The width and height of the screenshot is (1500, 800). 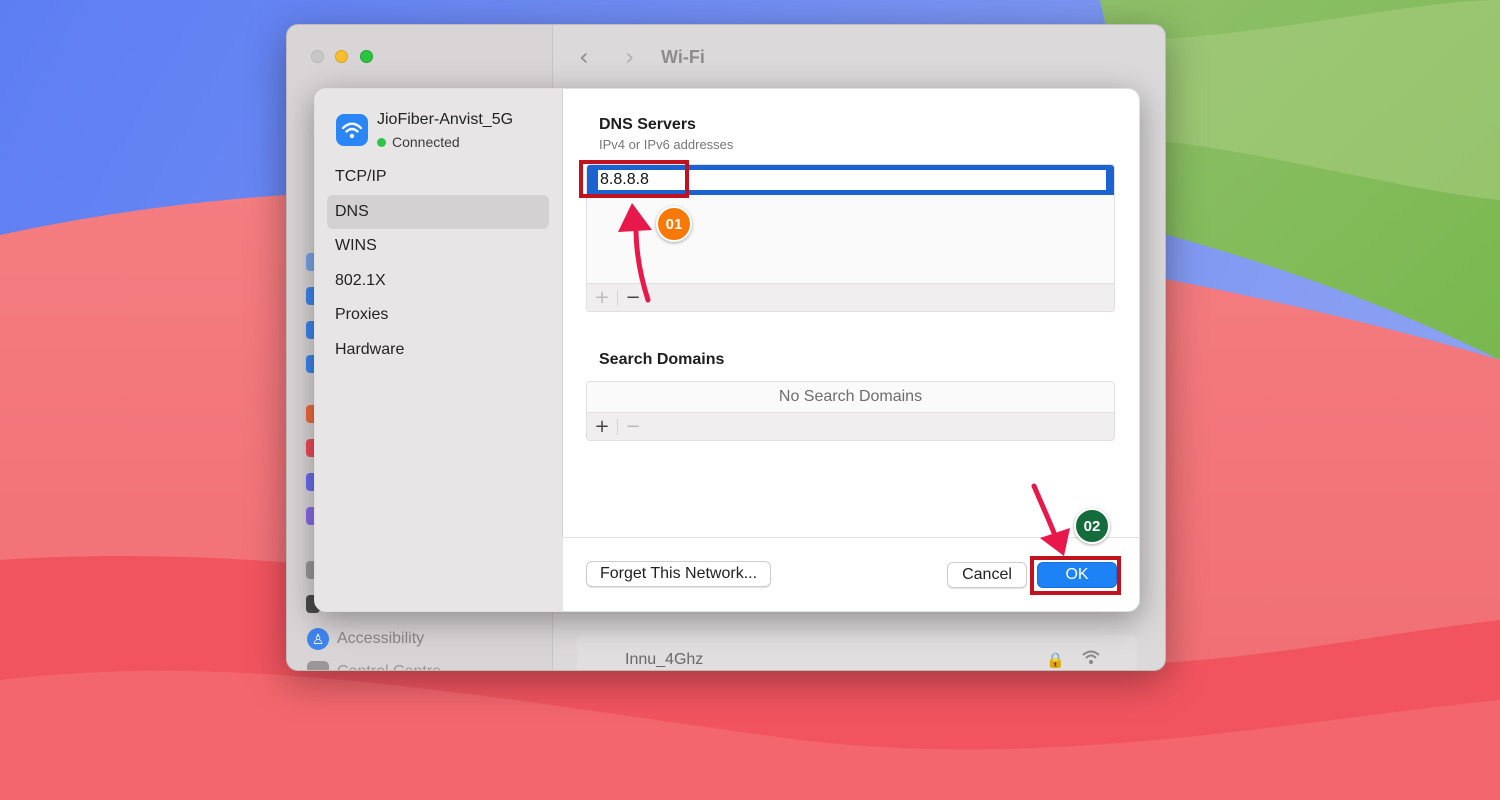 What do you see at coordinates (318, 665) in the screenshot?
I see `control-centre-icon` at bounding box center [318, 665].